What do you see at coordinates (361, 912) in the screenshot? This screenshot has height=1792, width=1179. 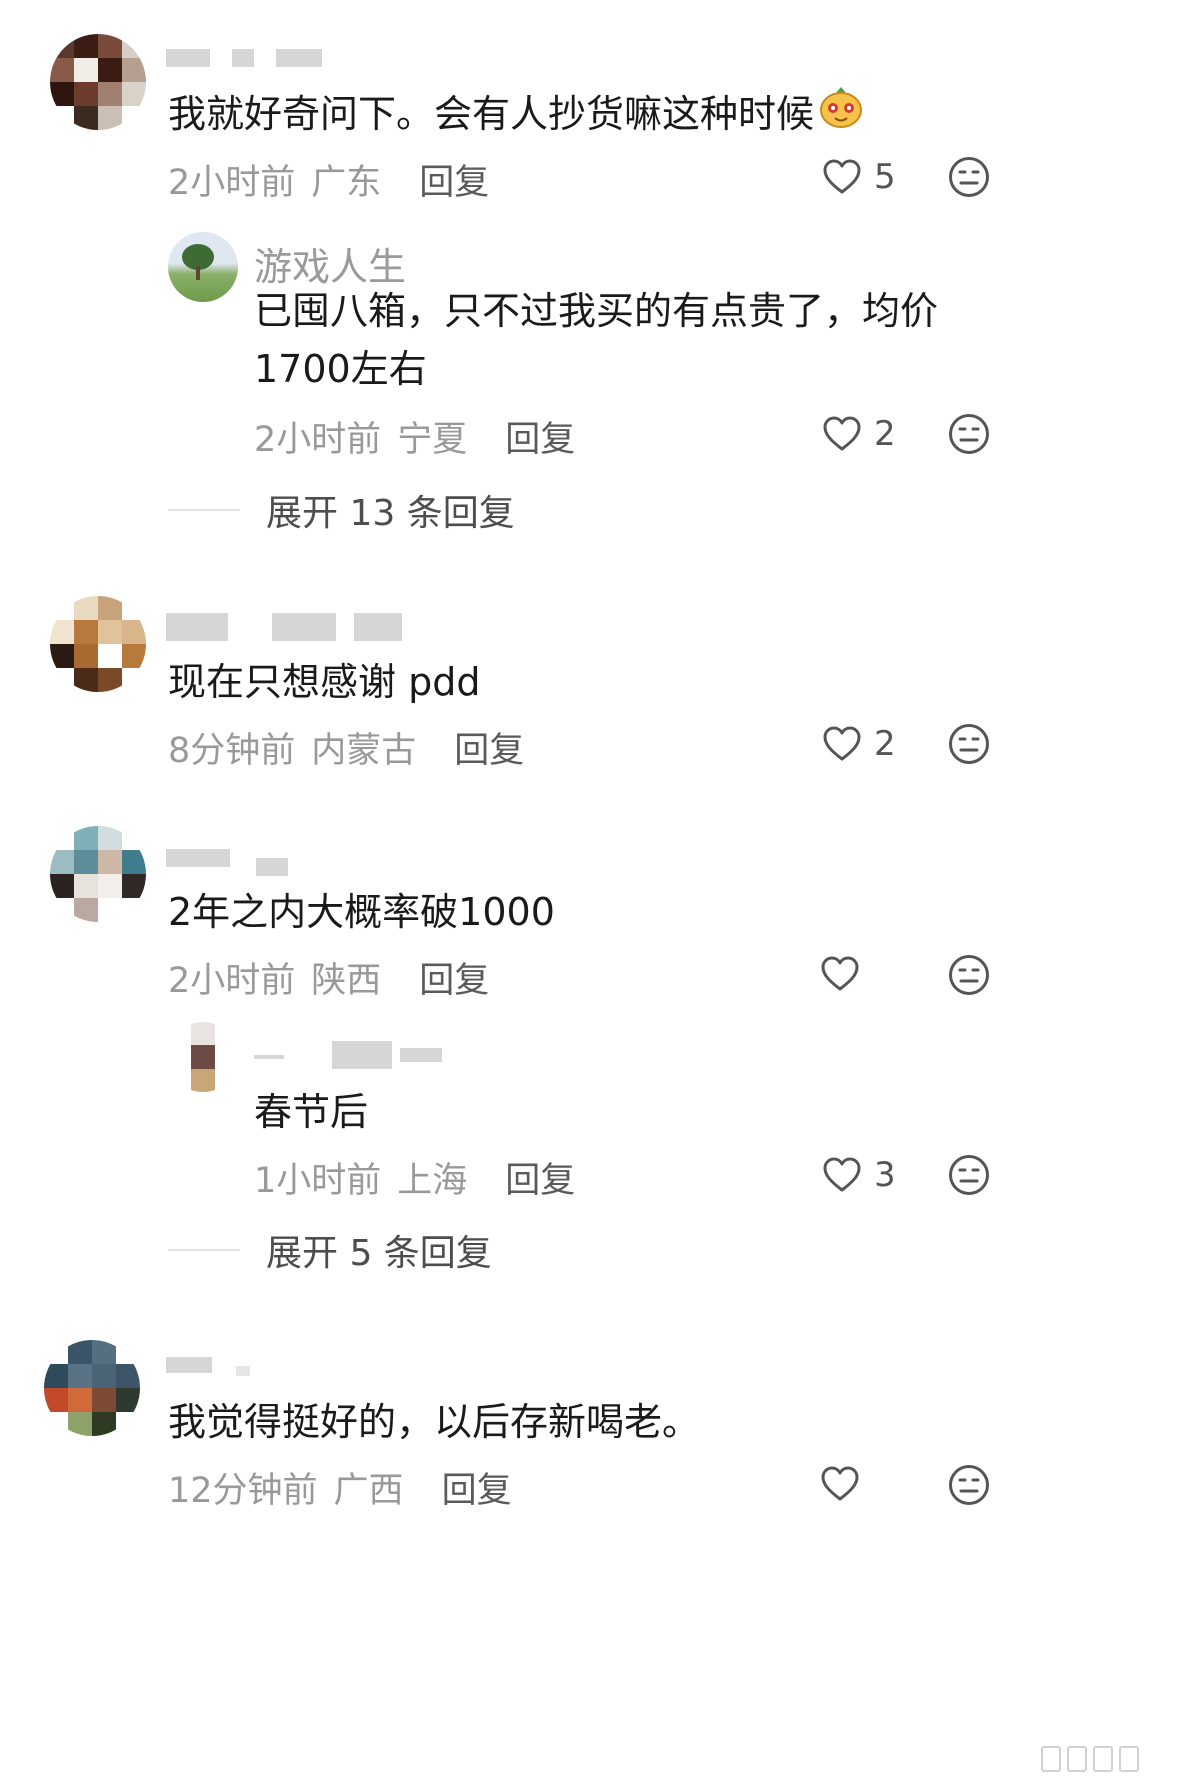 I see `comment-text: 2年之内大概率破1000` at bounding box center [361, 912].